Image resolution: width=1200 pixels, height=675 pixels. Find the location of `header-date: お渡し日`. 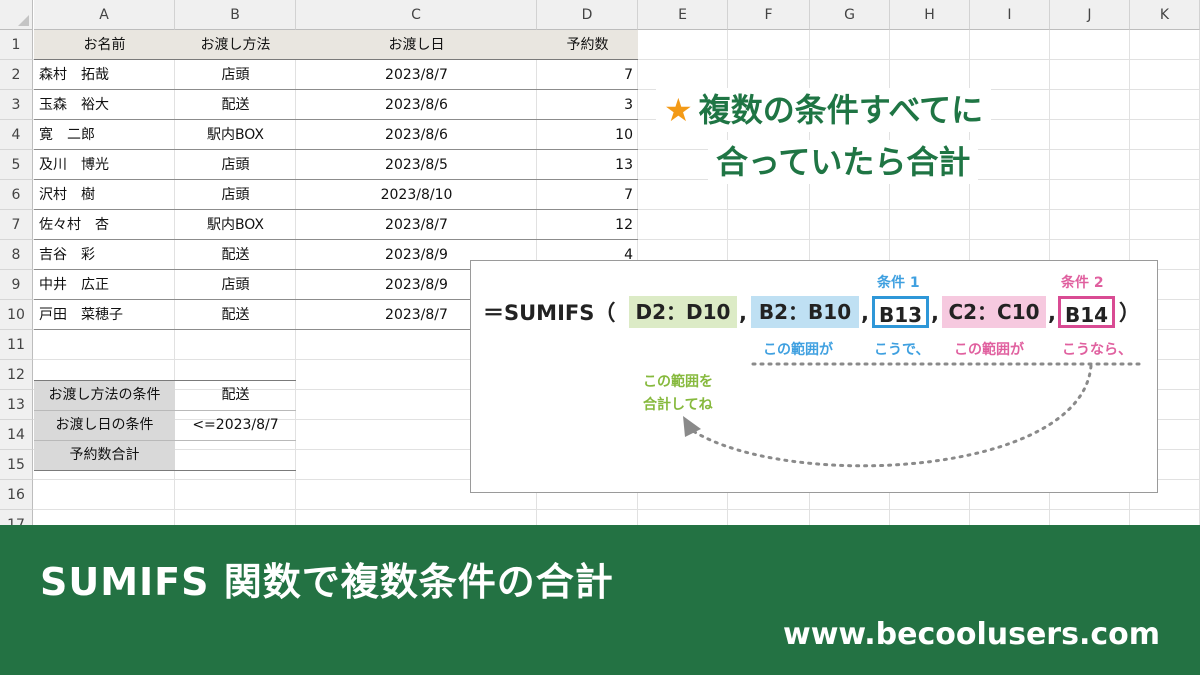

header-date: お渡し日 is located at coordinates (416, 45).